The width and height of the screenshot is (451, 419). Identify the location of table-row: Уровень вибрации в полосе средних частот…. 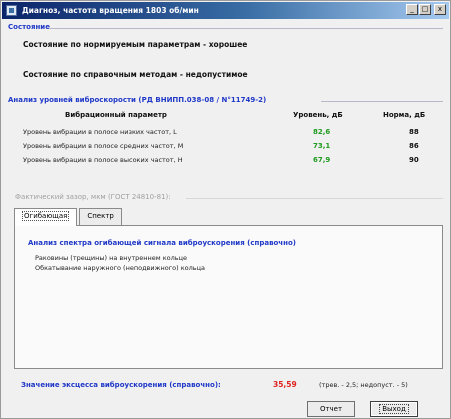
(233, 148).